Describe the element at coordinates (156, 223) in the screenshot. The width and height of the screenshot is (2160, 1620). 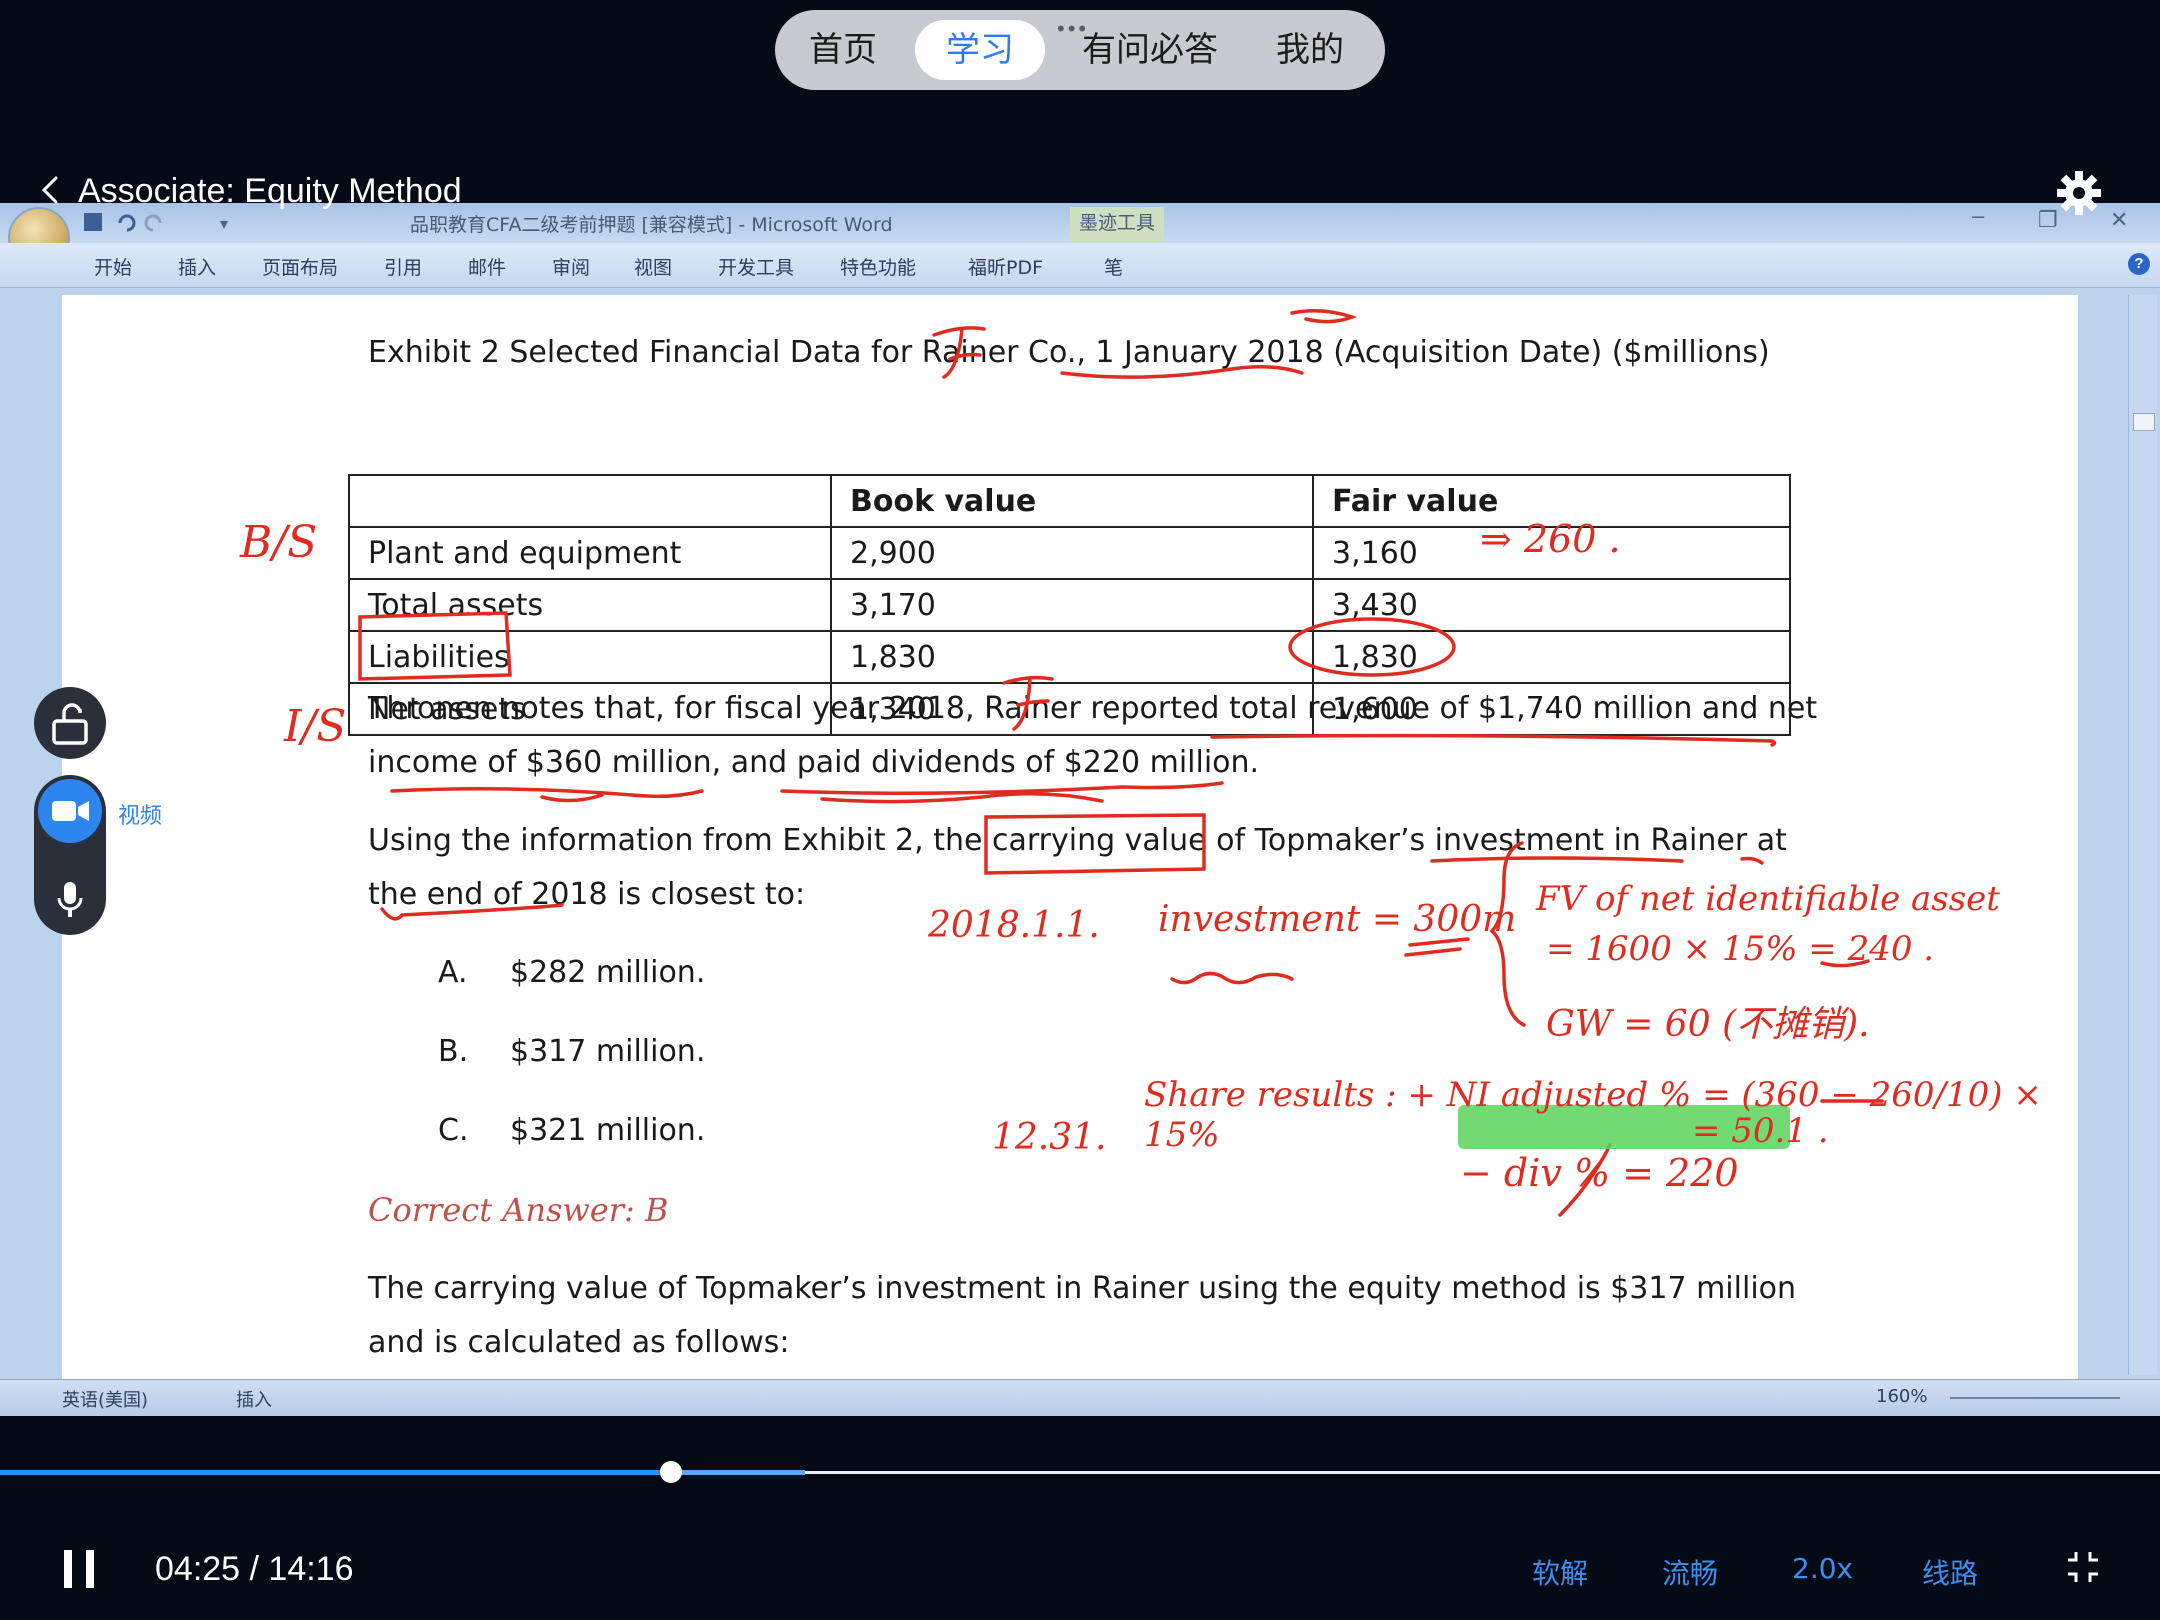
I see `quick-access-toolbar: ▾` at that location.